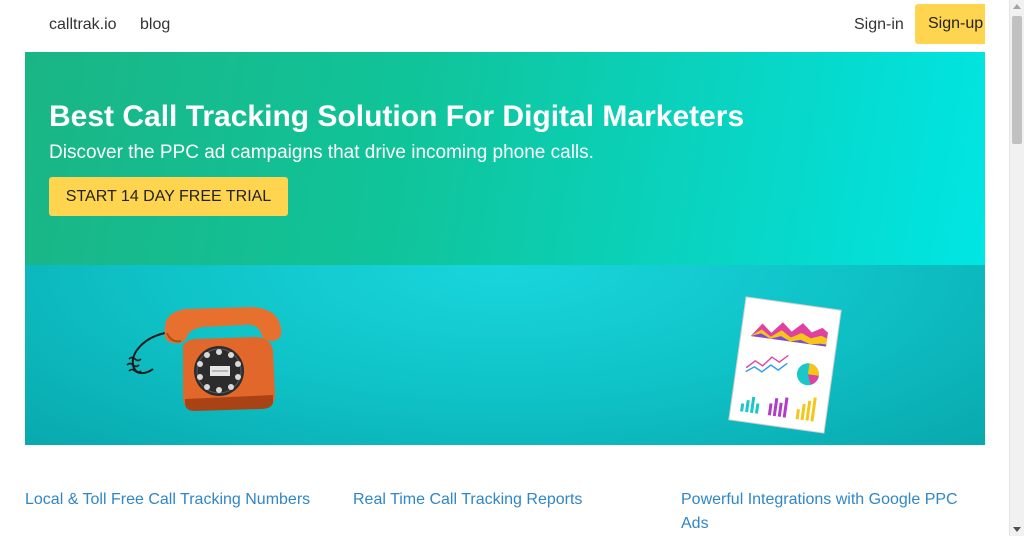 This screenshot has height=536, width=1024. Describe the element at coordinates (168, 196) in the screenshot. I see `free-trial-button: START 14 DAY FREE TRIAL` at that location.